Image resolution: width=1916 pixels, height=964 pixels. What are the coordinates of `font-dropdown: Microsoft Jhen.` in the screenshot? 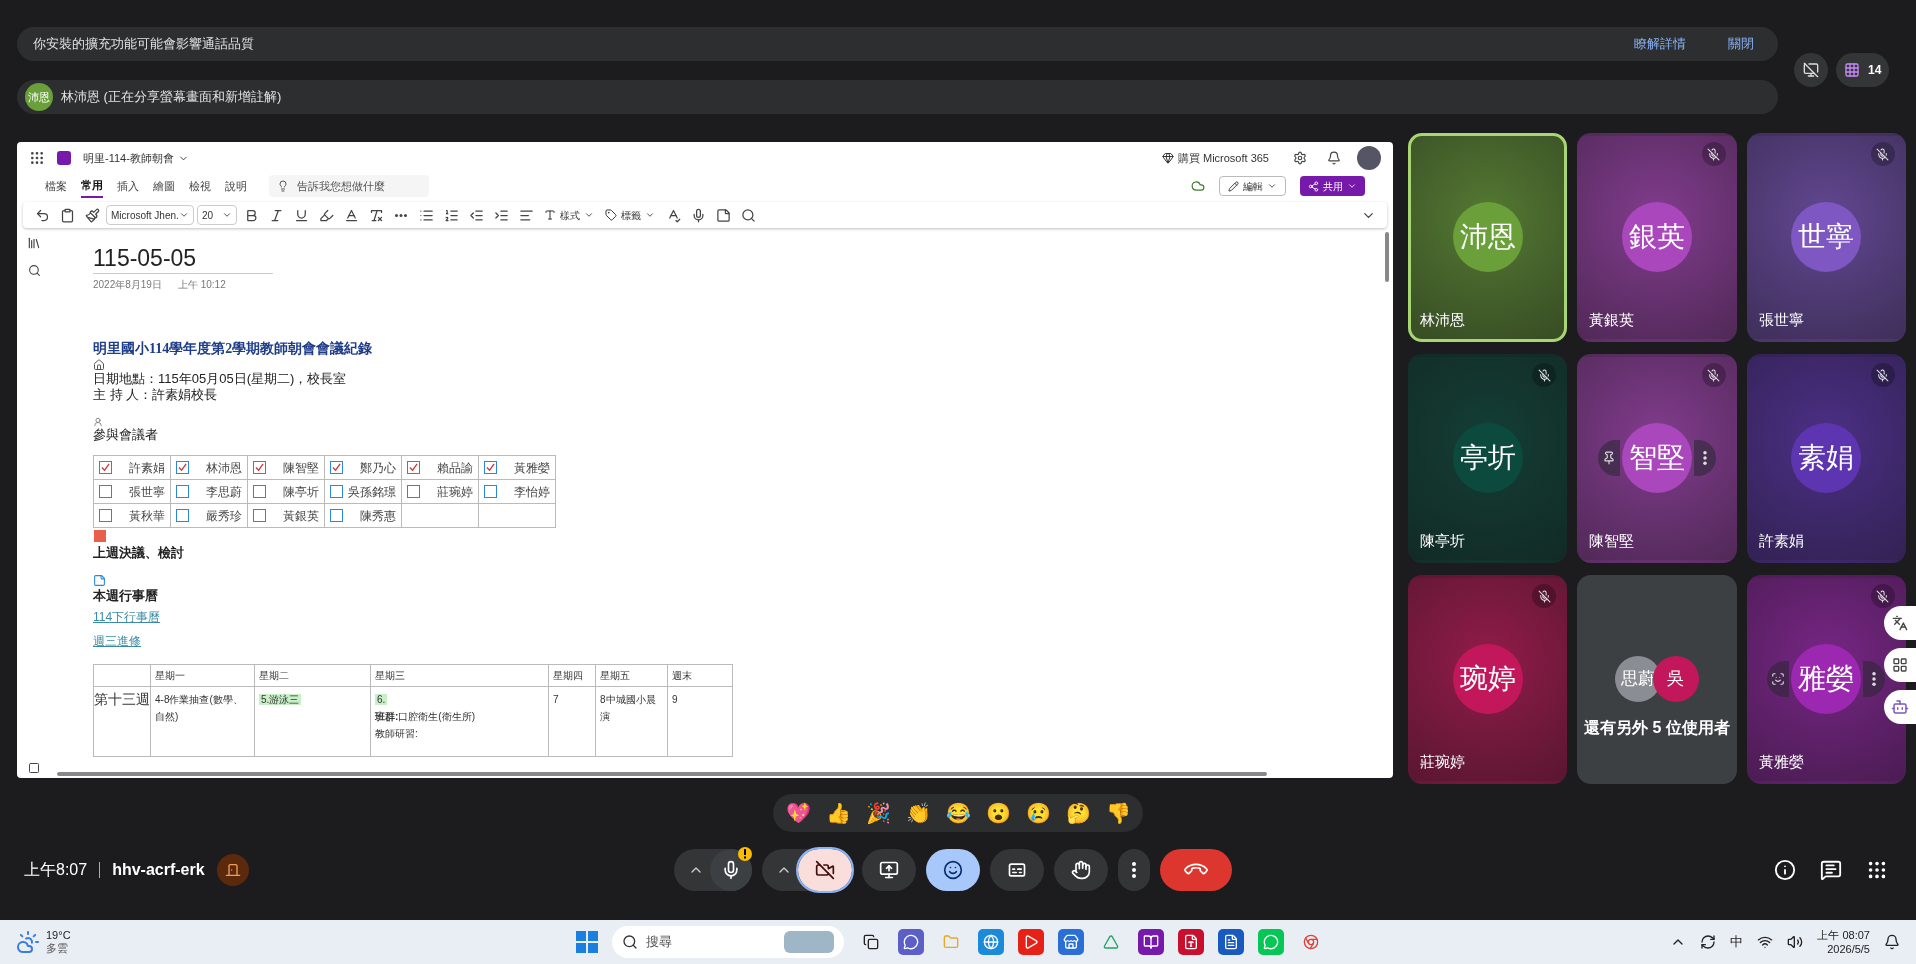 It's located at (150, 215).